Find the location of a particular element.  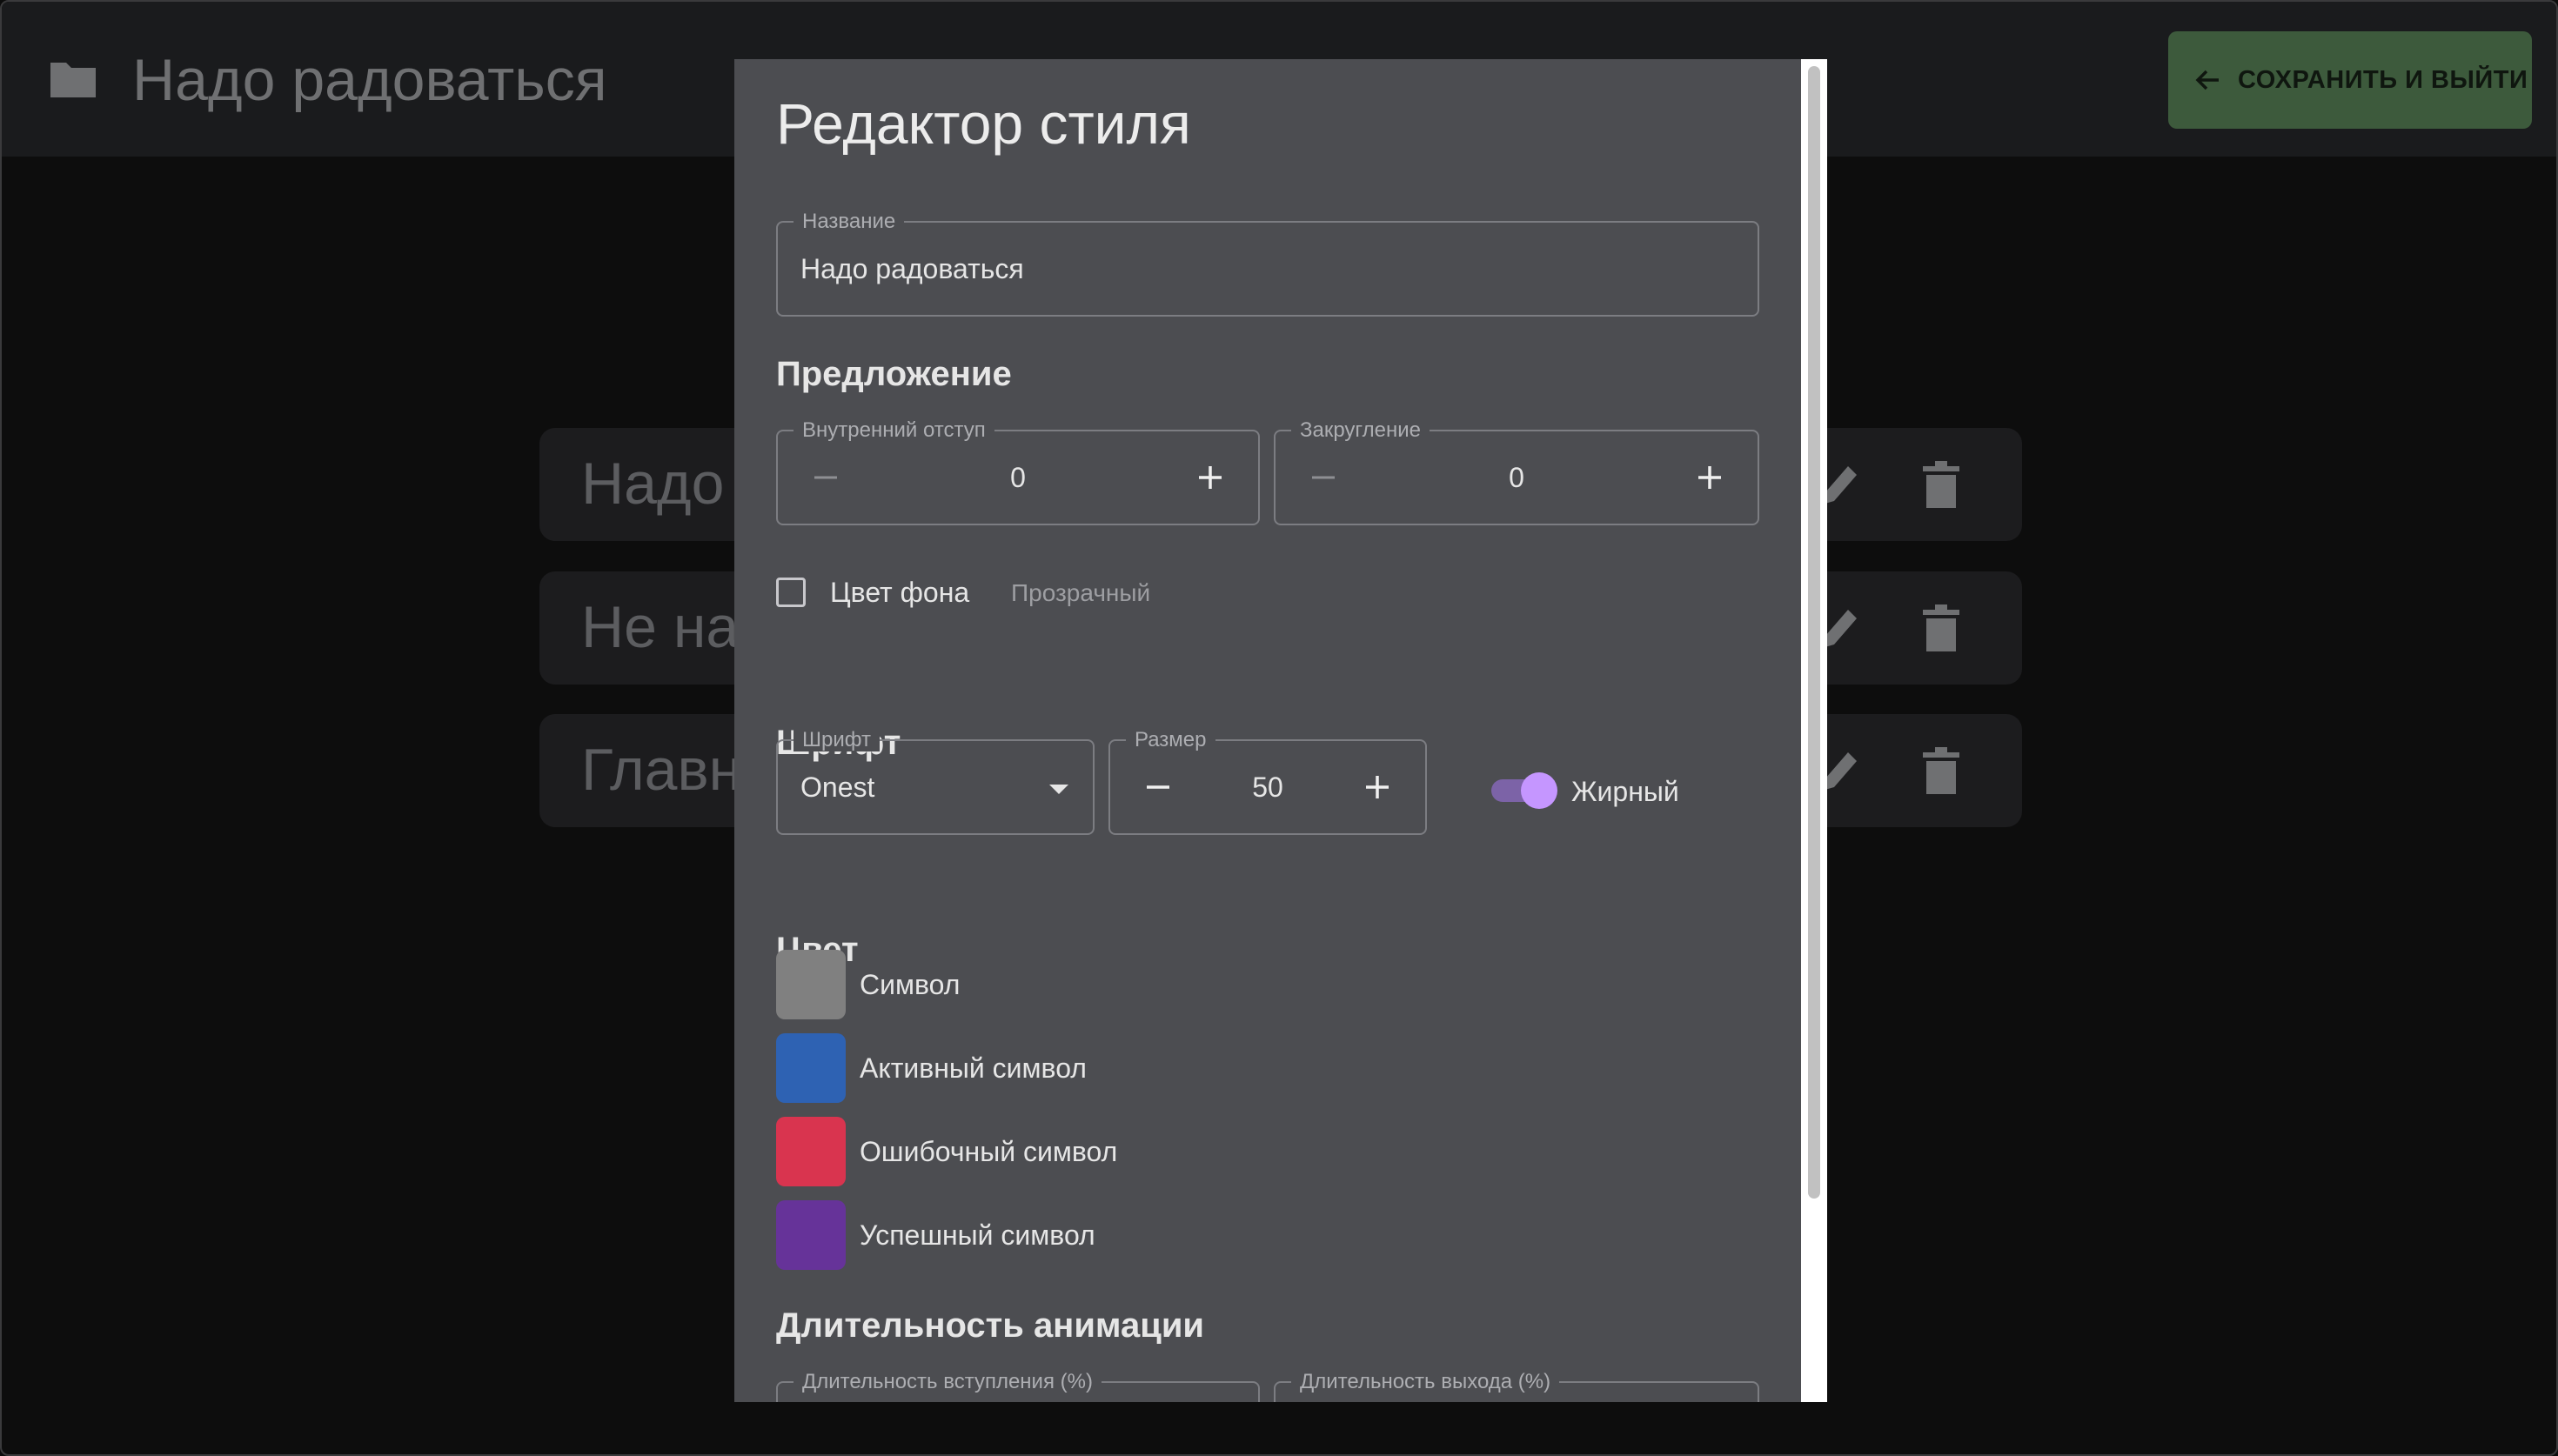

size-stepper: Размер 50 is located at coordinates (1267, 782).